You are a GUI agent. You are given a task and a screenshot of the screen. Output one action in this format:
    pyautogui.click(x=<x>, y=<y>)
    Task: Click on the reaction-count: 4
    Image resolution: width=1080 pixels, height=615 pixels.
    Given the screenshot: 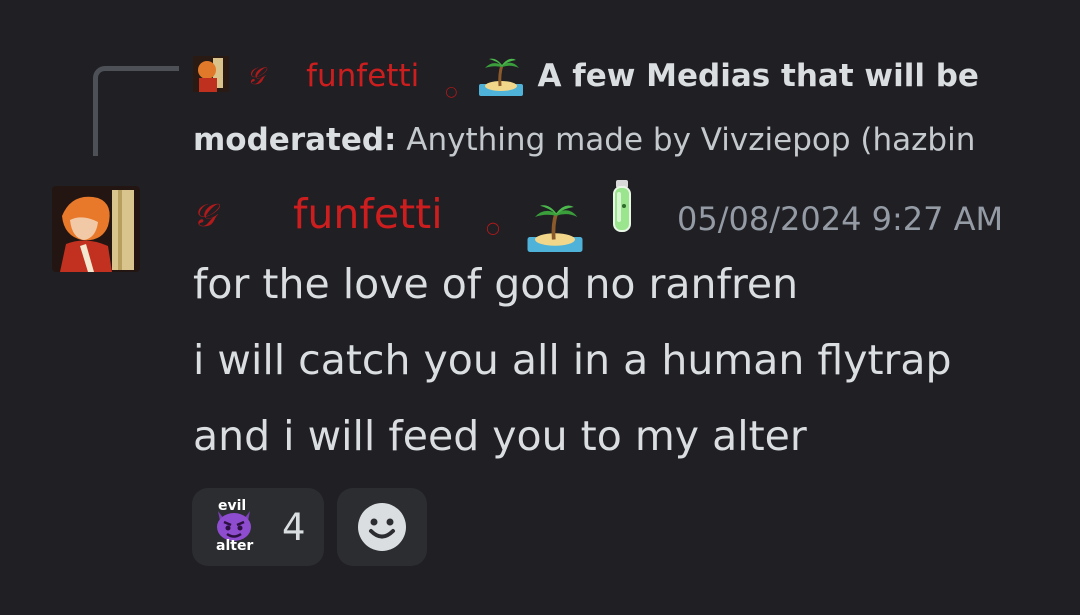 What is the action you would take?
    pyautogui.click(x=294, y=527)
    